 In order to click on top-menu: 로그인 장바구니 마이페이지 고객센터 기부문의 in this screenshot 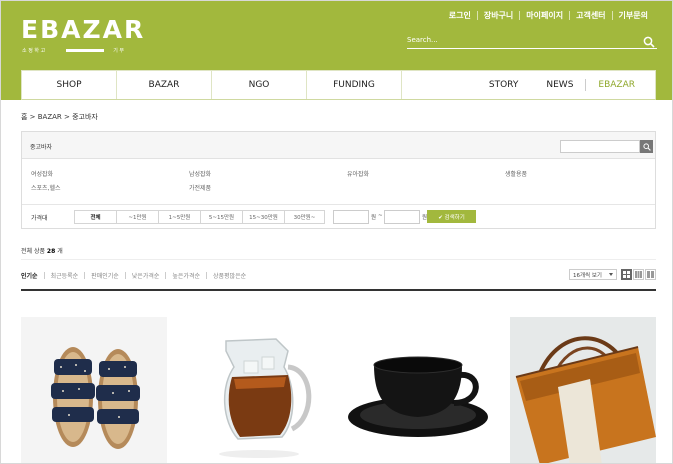, I will do `click(548, 15)`.